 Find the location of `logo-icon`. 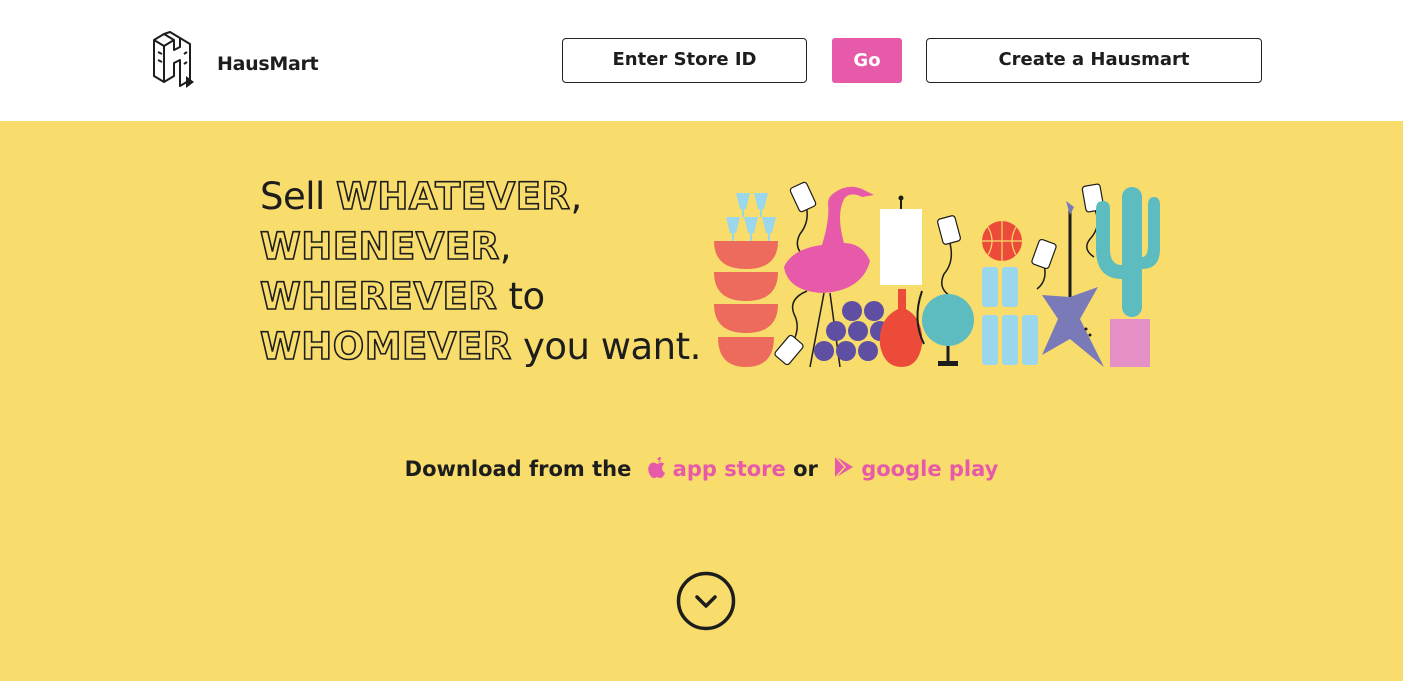

logo-icon is located at coordinates (172, 60).